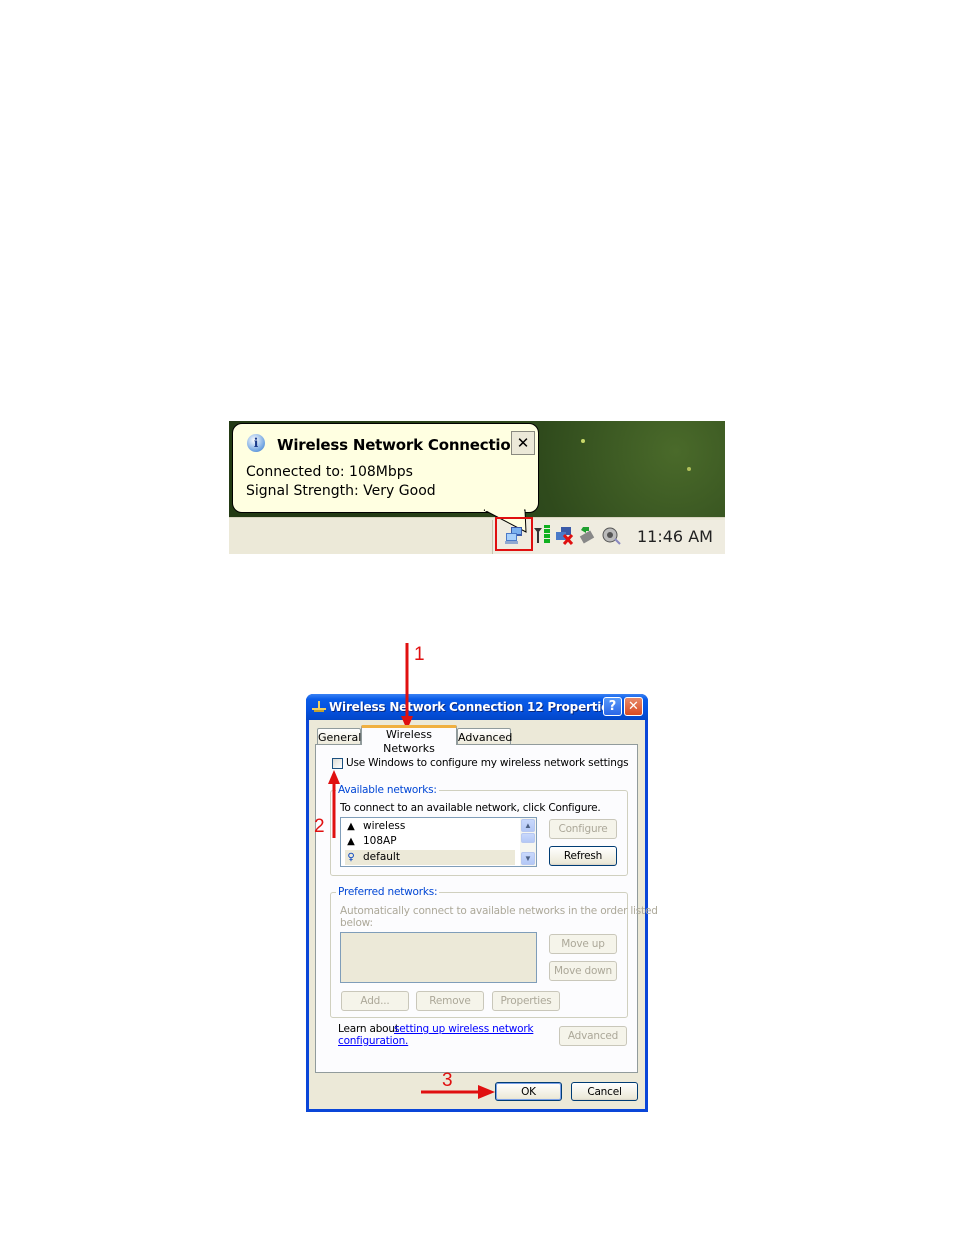 This screenshot has height=1235, width=954. I want to click on scroll-down-button: ▼, so click(528, 858).